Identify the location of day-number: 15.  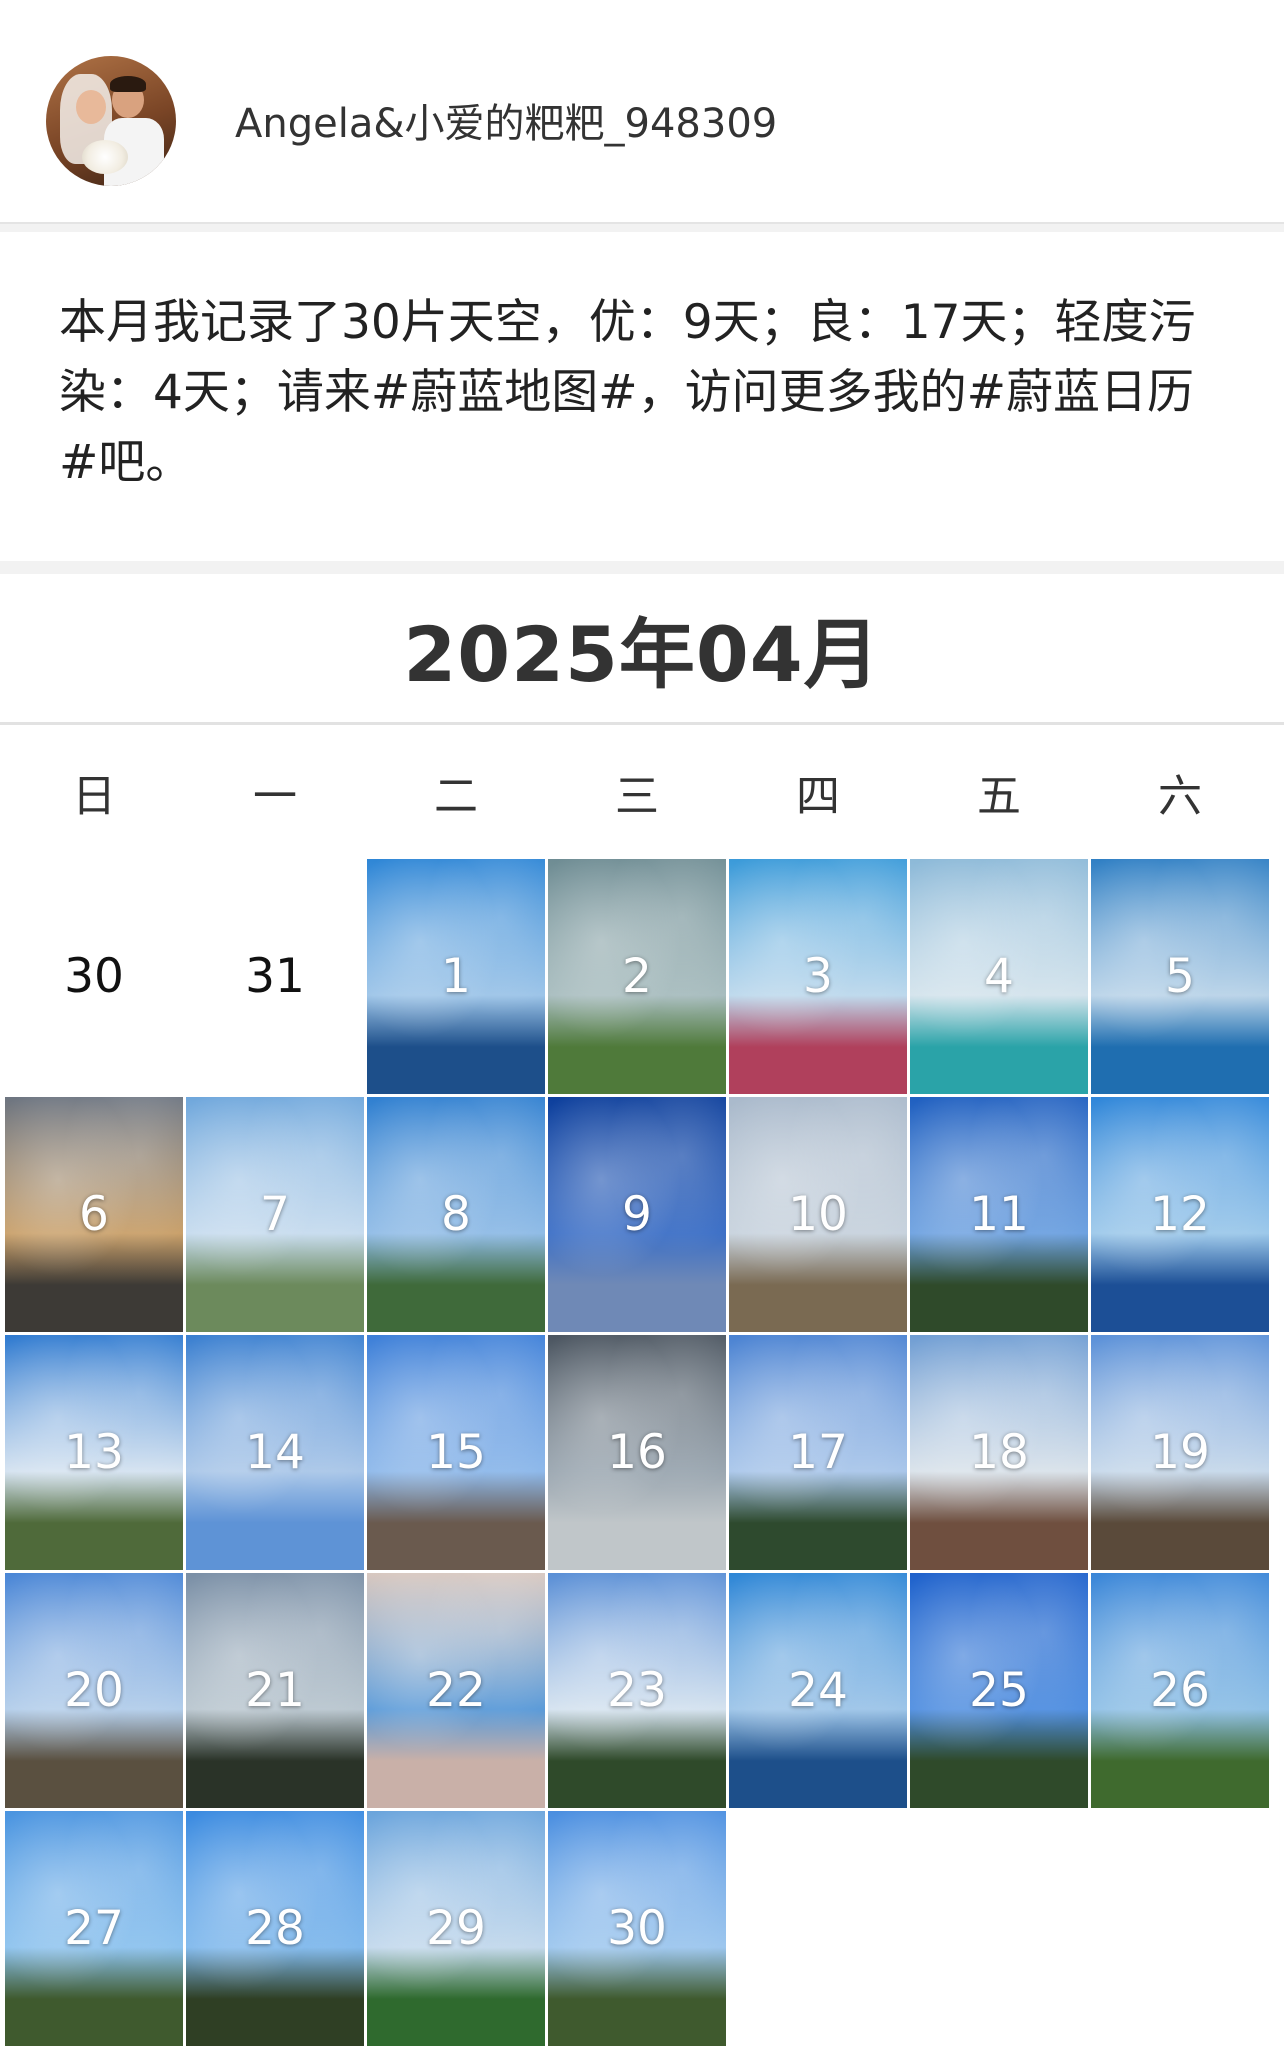
(456, 1452).